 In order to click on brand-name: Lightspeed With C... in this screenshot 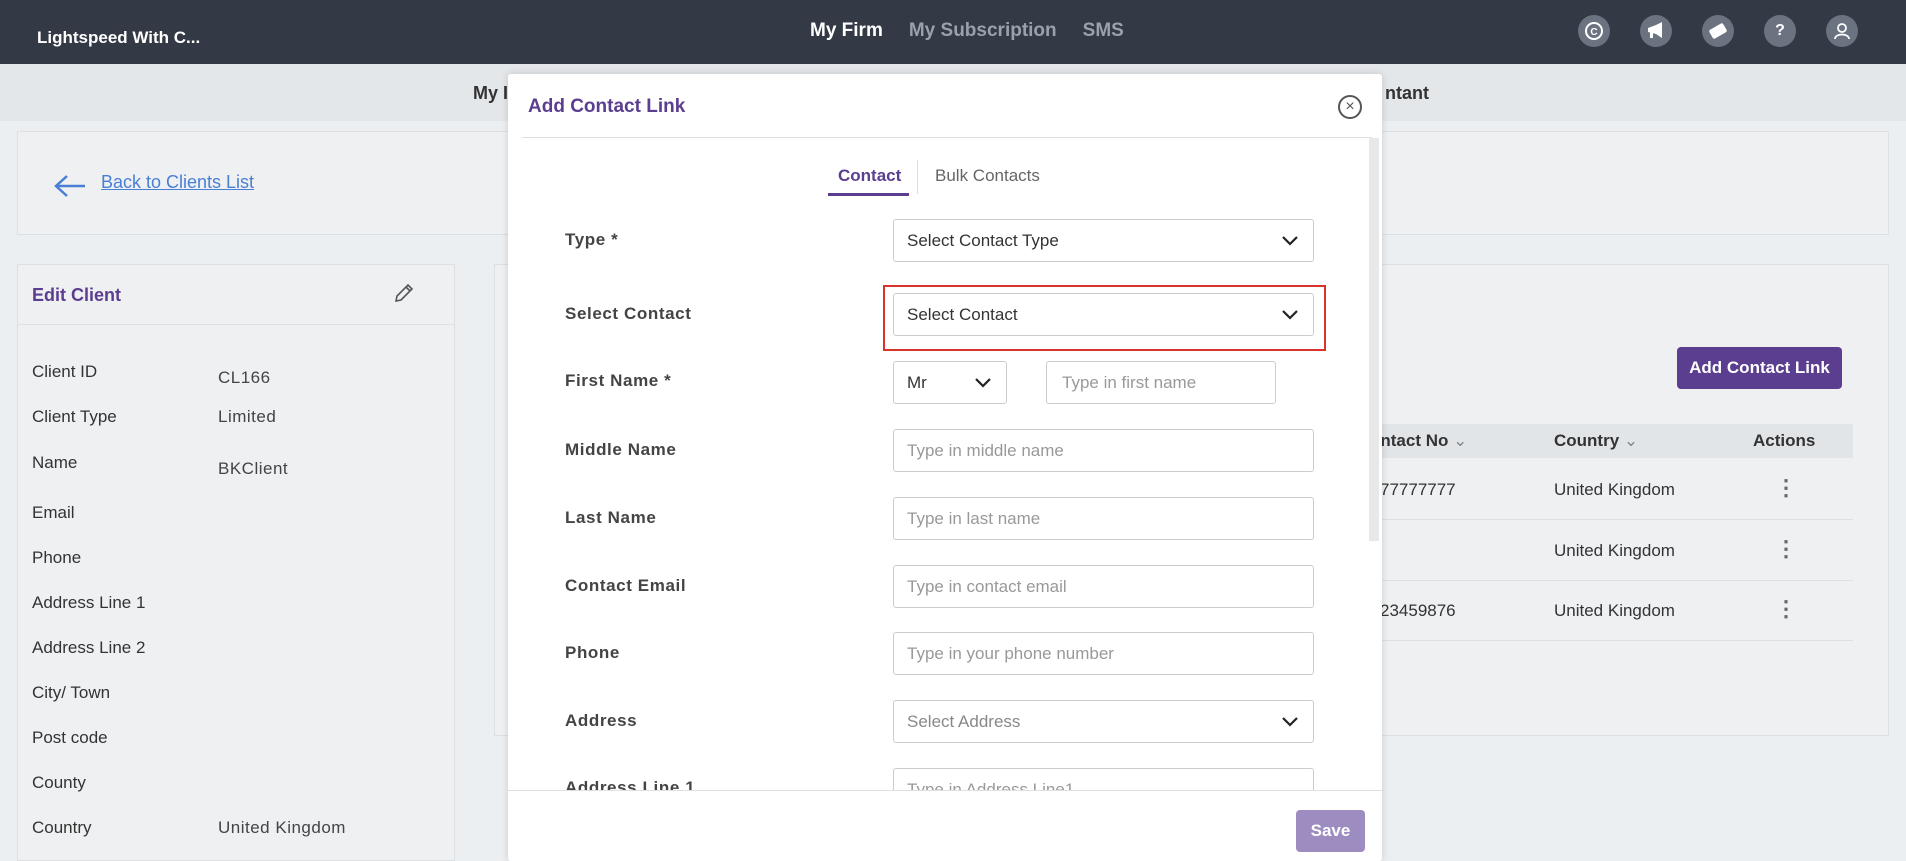, I will do `click(118, 38)`.